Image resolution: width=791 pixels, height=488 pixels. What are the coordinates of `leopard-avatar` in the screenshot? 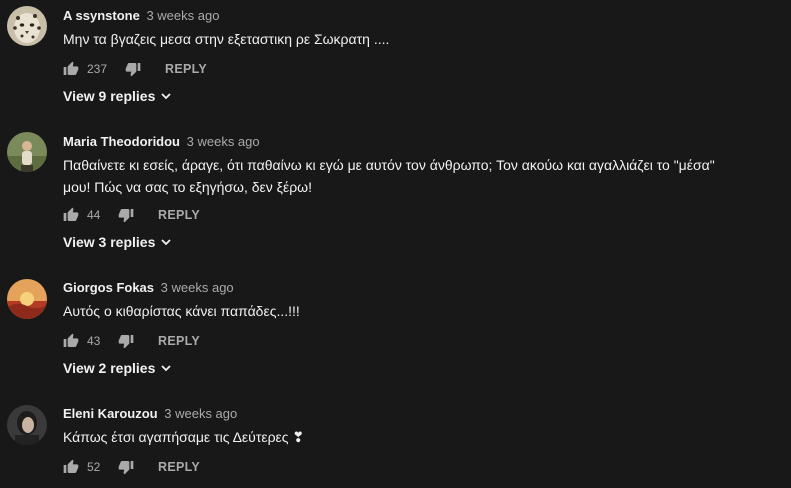 It's located at (27, 26).